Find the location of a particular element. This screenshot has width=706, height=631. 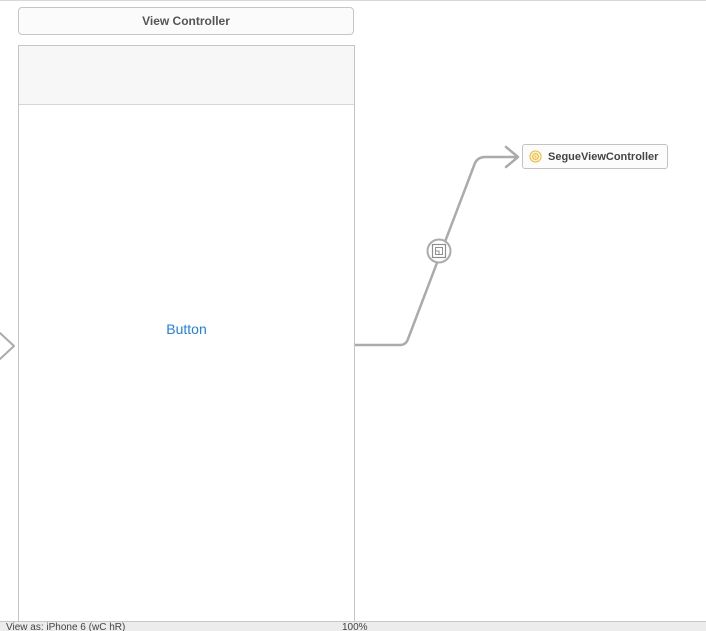

zoom-level-label: 100% is located at coordinates (355, 627).